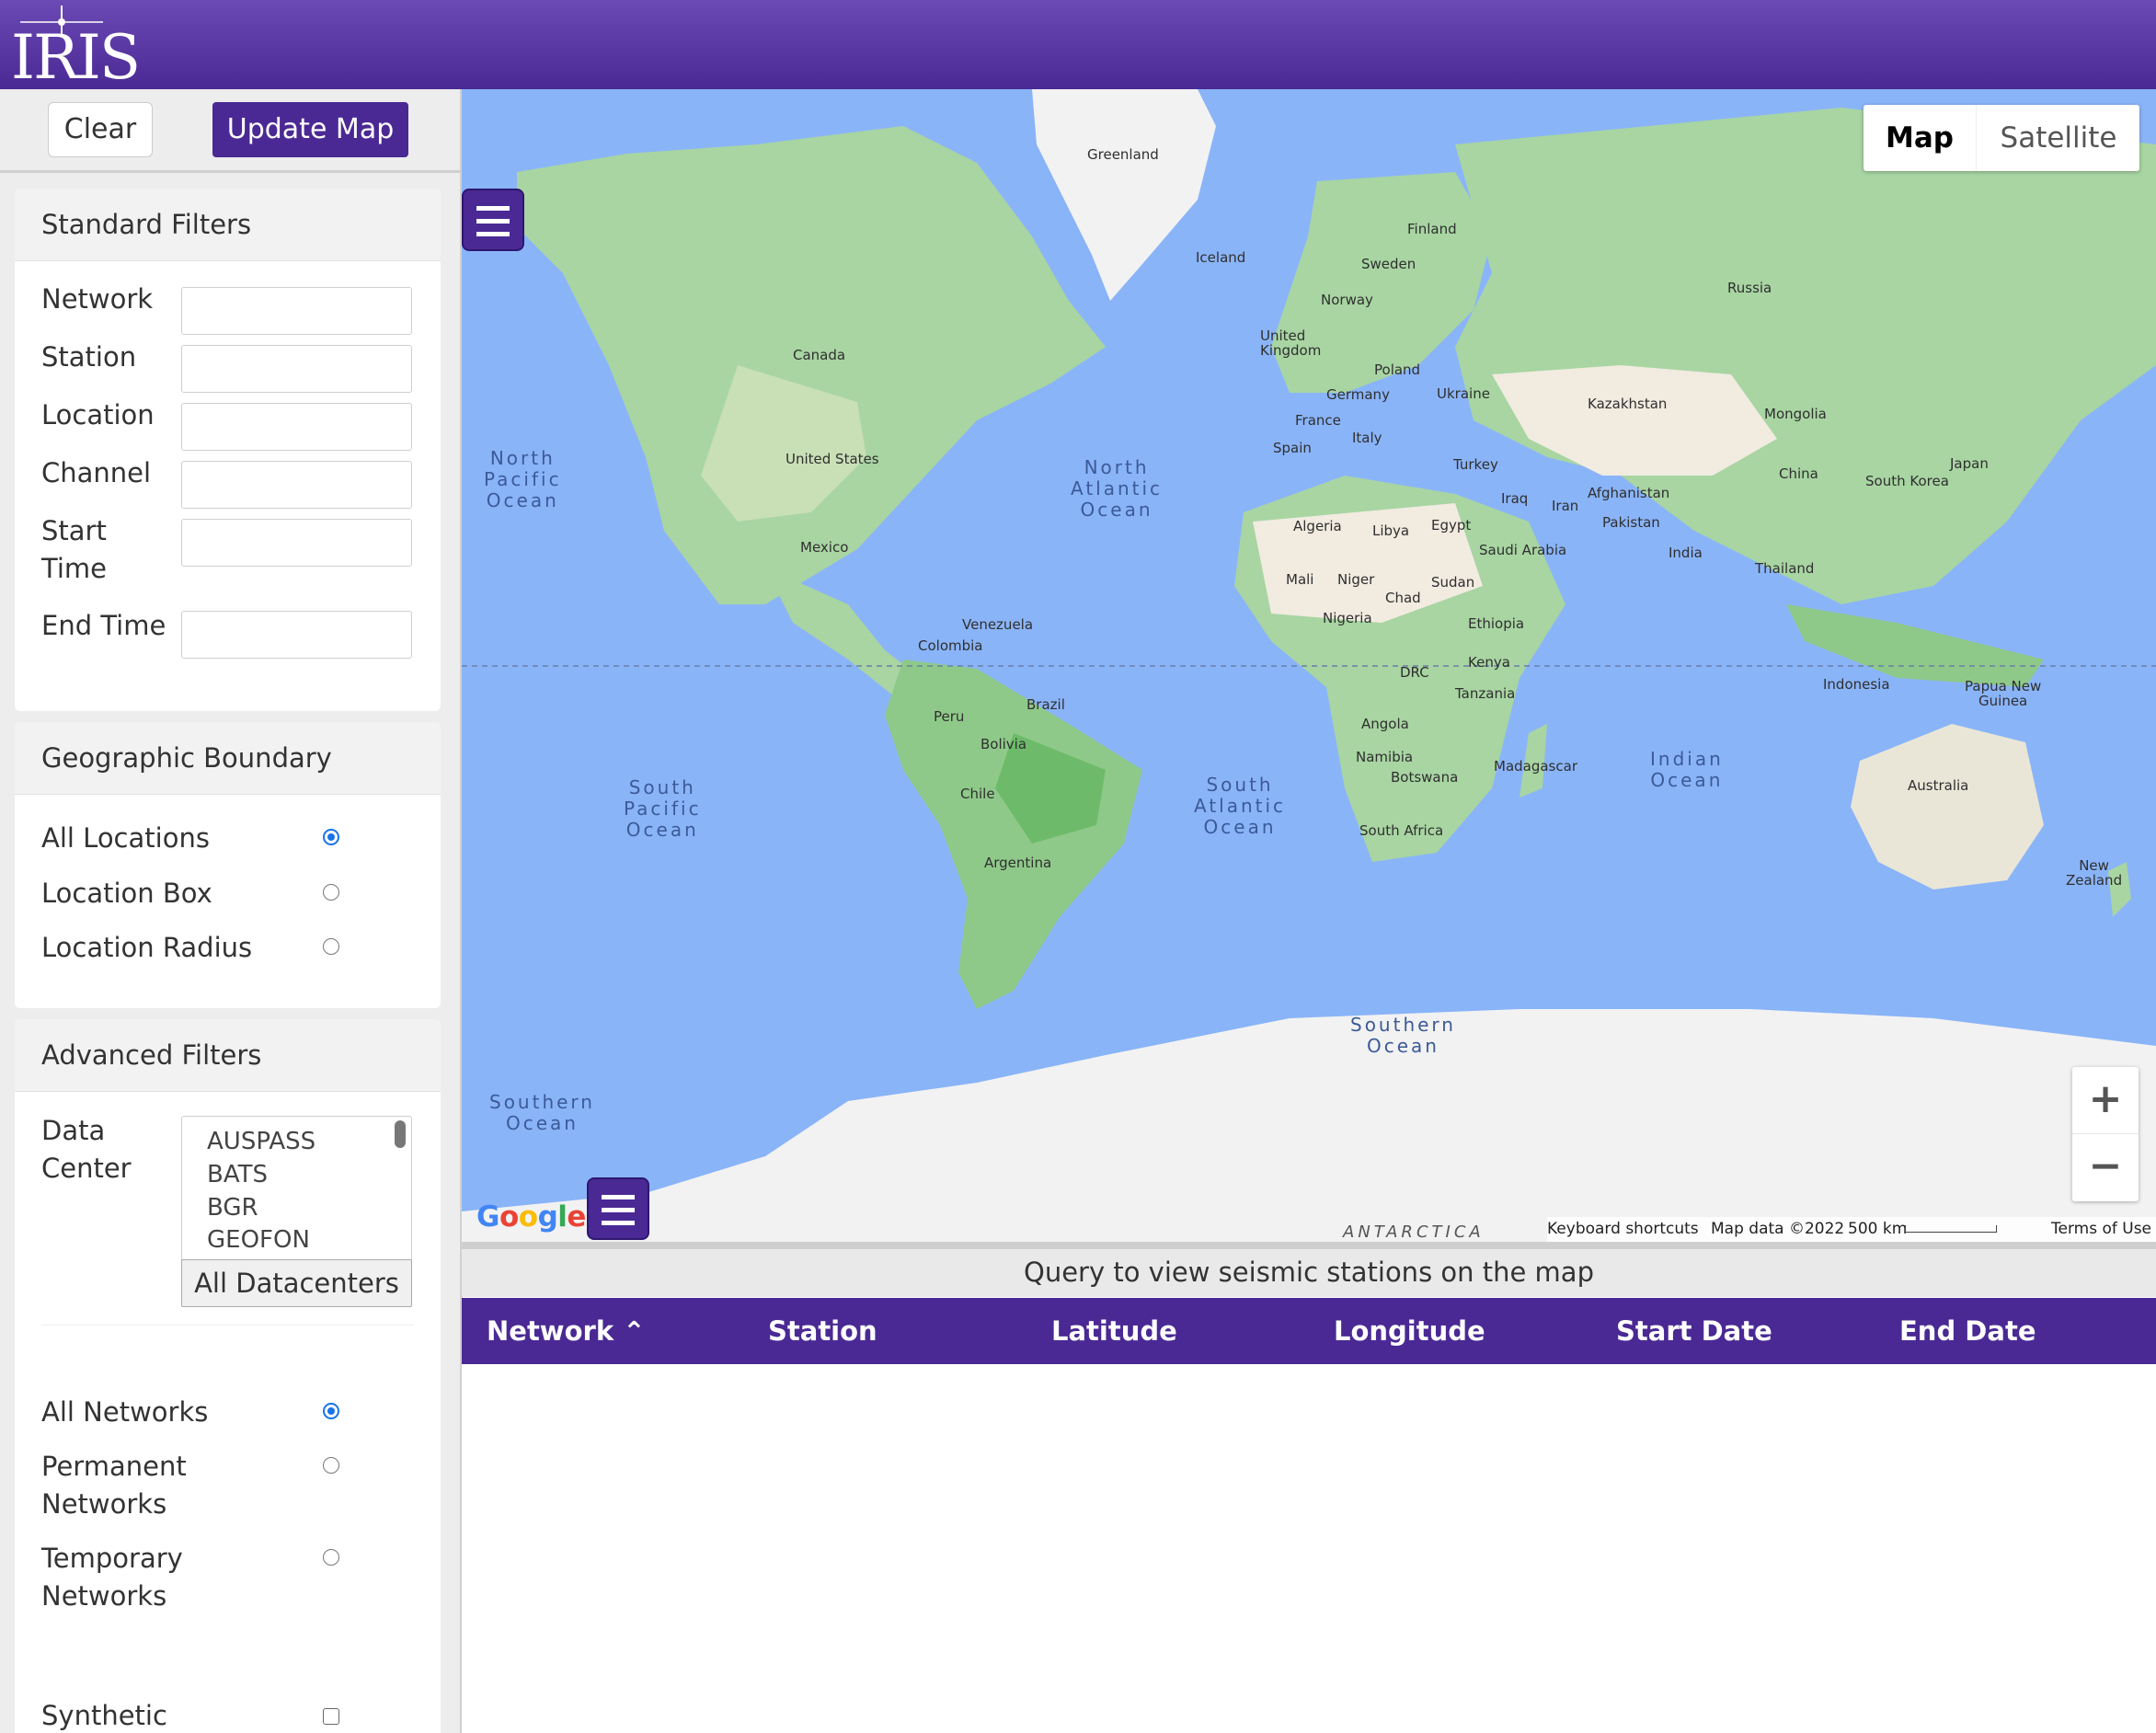 The image size is (2156, 1733). What do you see at coordinates (1475, 464) in the screenshot?
I see `country-label: Turkey` at bounding box center [1475, 464].